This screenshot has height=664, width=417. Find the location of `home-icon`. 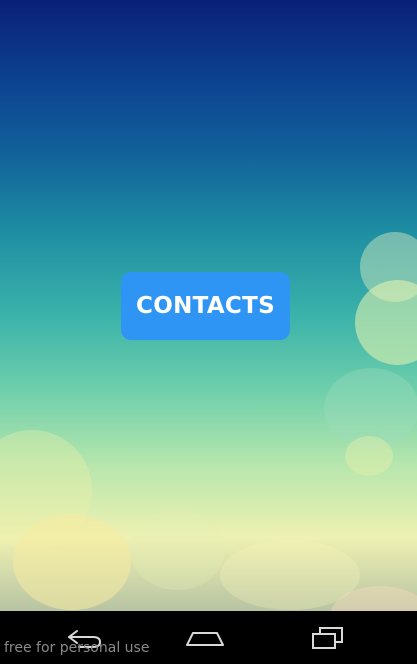

home-icon is located at coordinates (205, 638).